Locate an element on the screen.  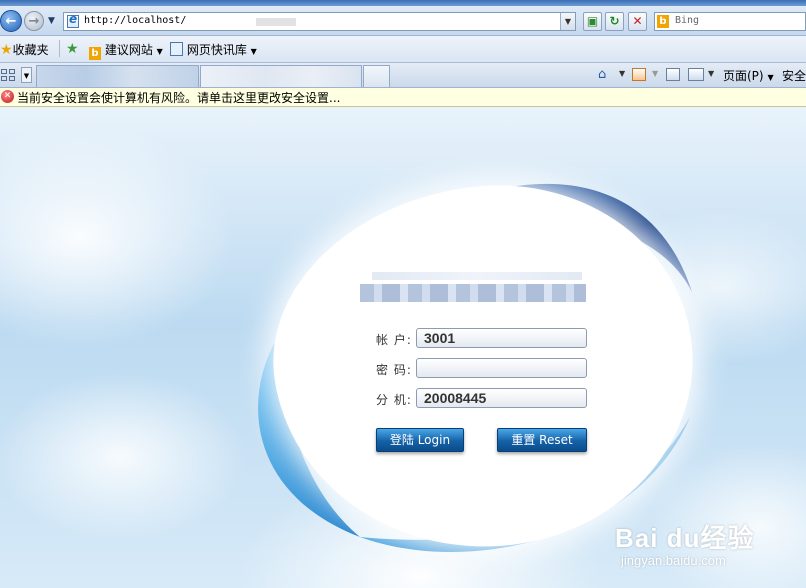
refresh-button: ↻ is located at coordinates (614, 21).